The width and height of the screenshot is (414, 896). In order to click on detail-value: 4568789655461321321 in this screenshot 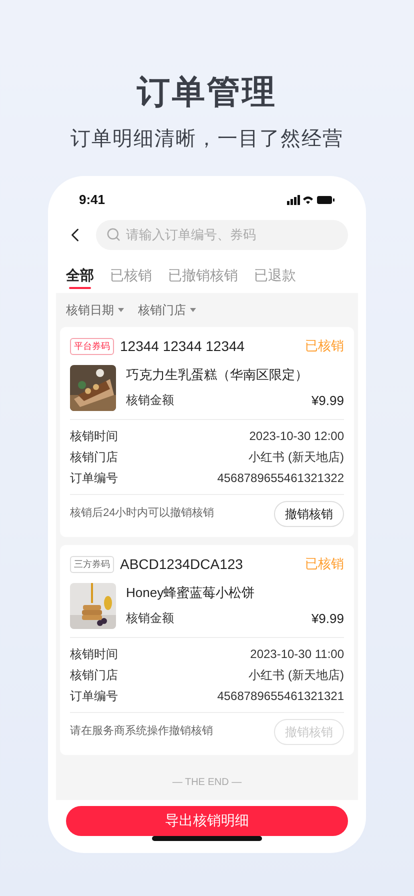, I will do `click(280, 696)`.